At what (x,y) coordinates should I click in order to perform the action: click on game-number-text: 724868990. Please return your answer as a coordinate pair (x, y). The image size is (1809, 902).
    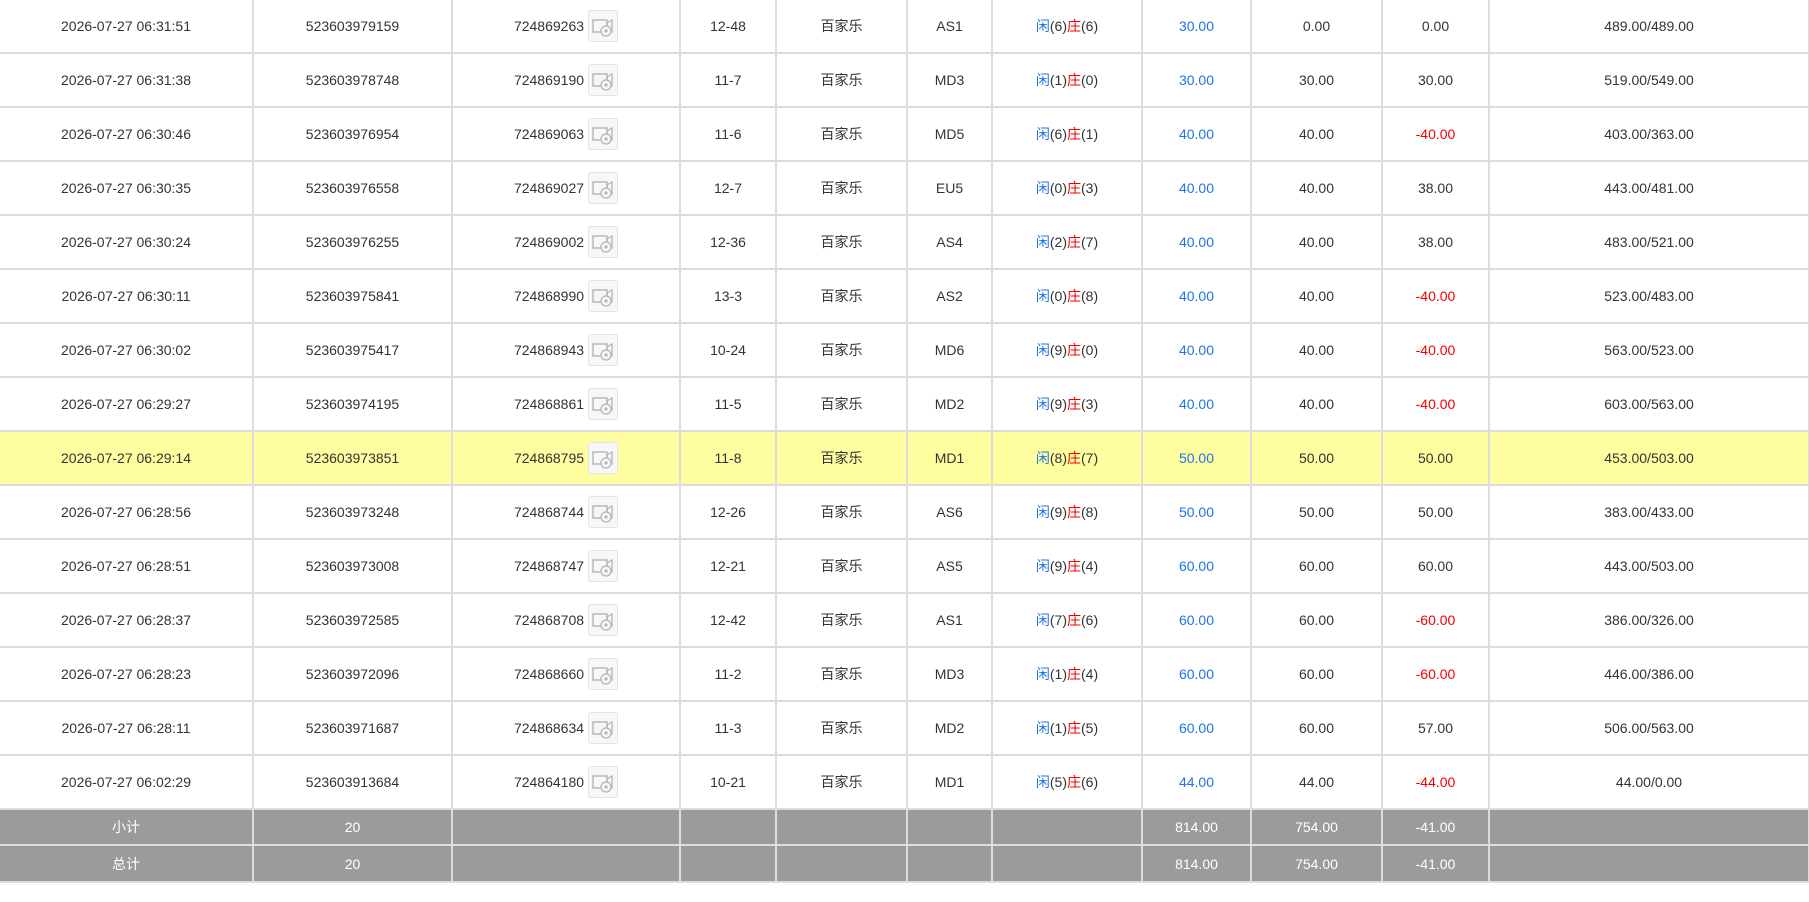
    Looking at the image, I should click on (549, 296).